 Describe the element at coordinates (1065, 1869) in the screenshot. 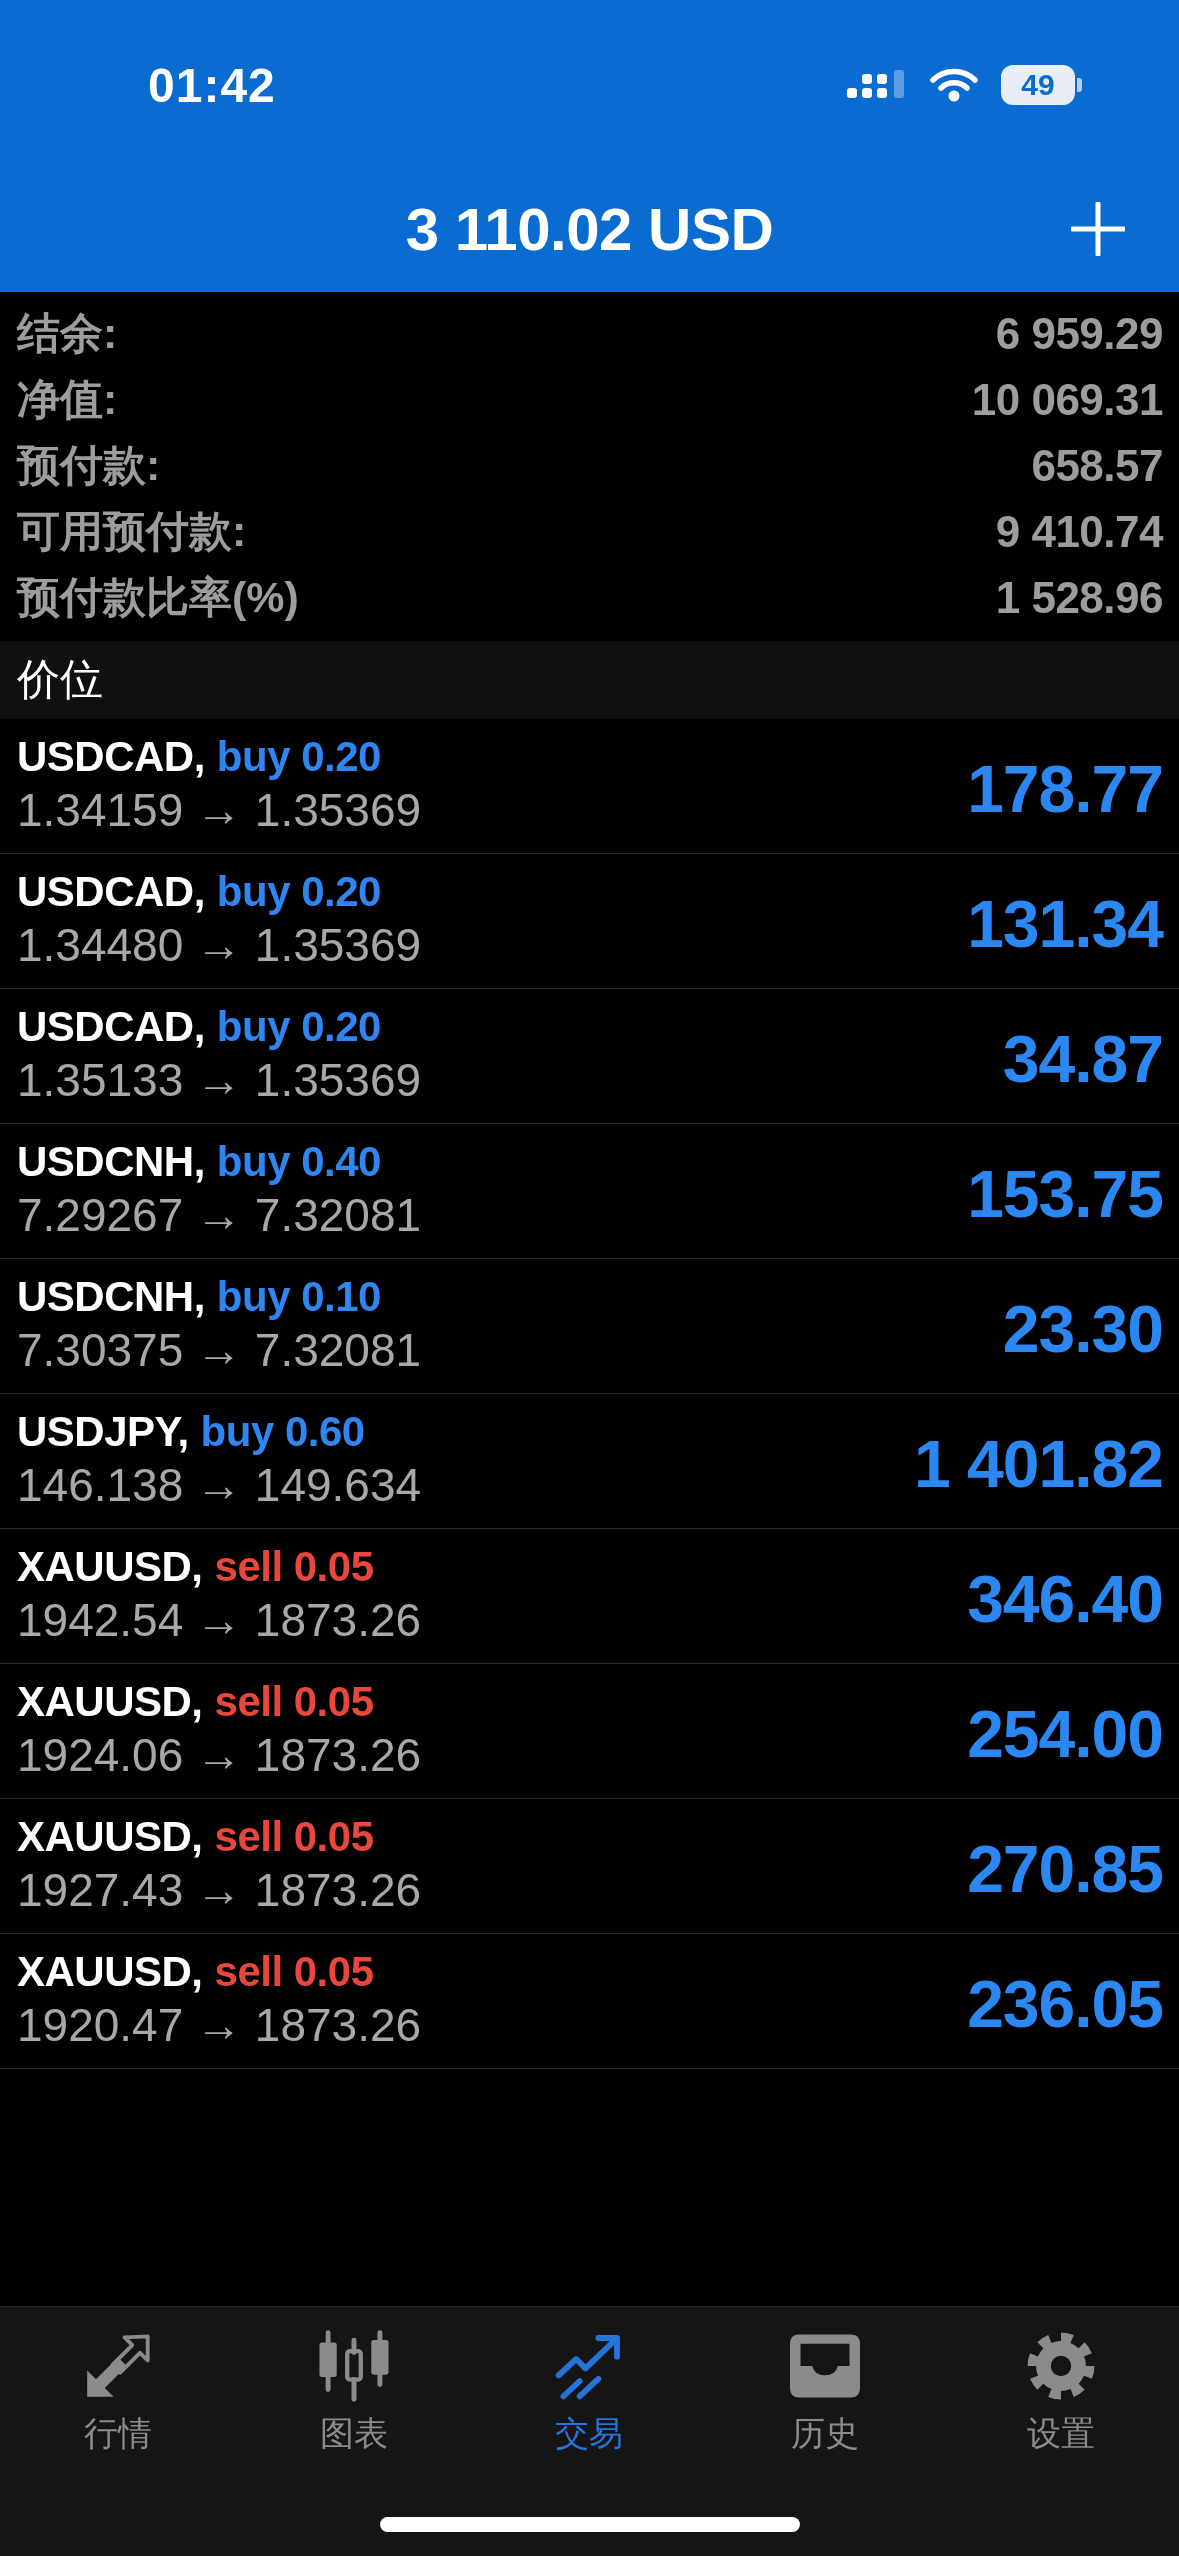

I see `profit-value: 270.85` at that location.